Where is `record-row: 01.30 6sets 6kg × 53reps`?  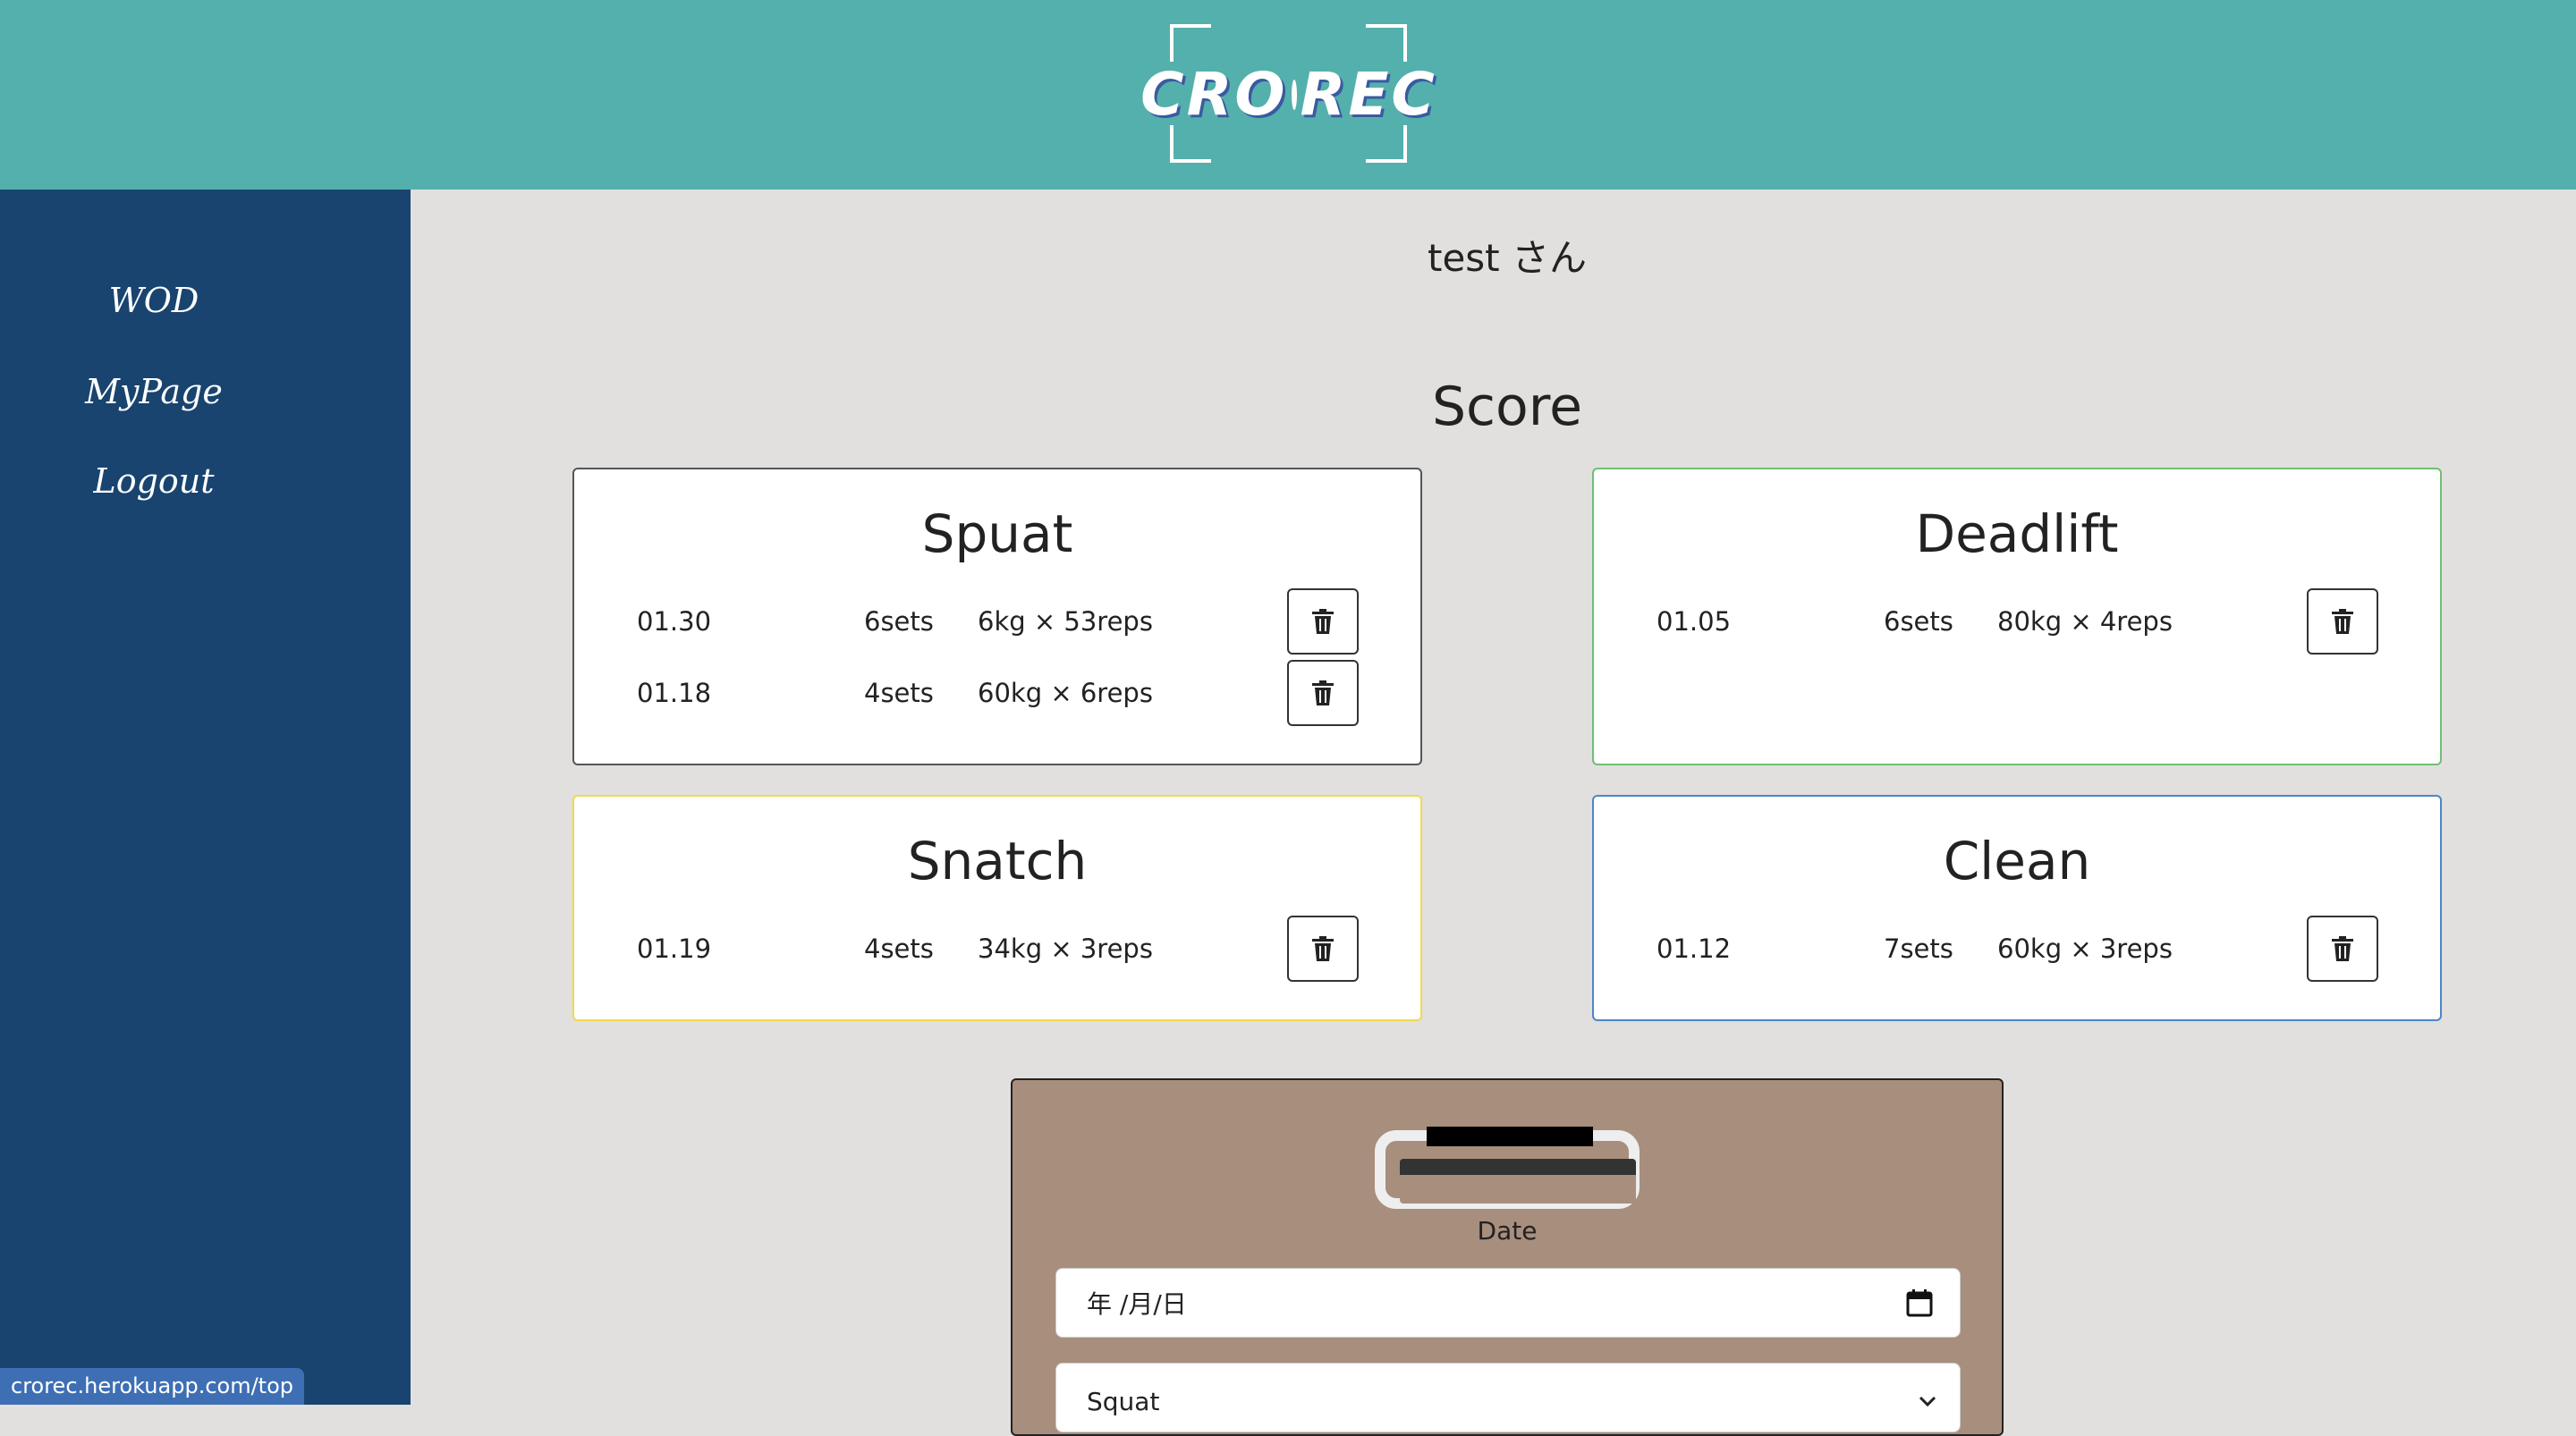 record-row: 01.30 6sets 6kg × 53reps is located at coordinates (997, 621).